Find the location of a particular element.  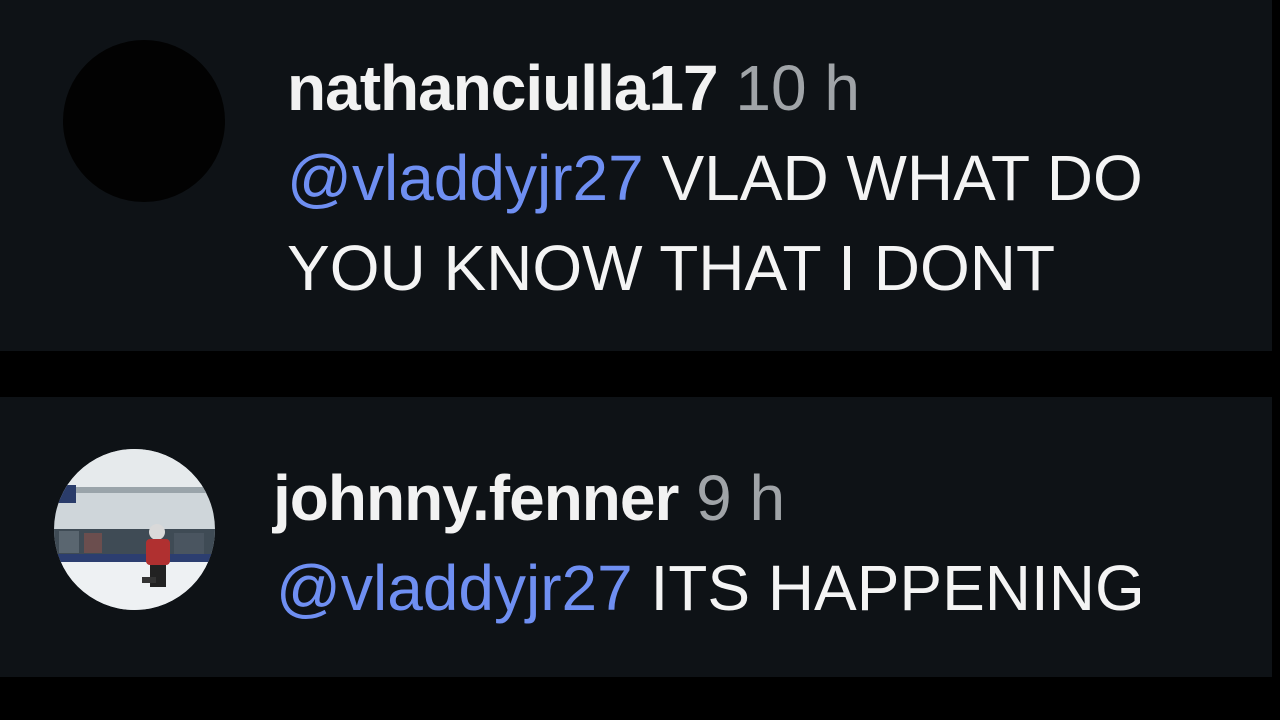

username: nathanciulla17 is located at coordinates (503, 88).